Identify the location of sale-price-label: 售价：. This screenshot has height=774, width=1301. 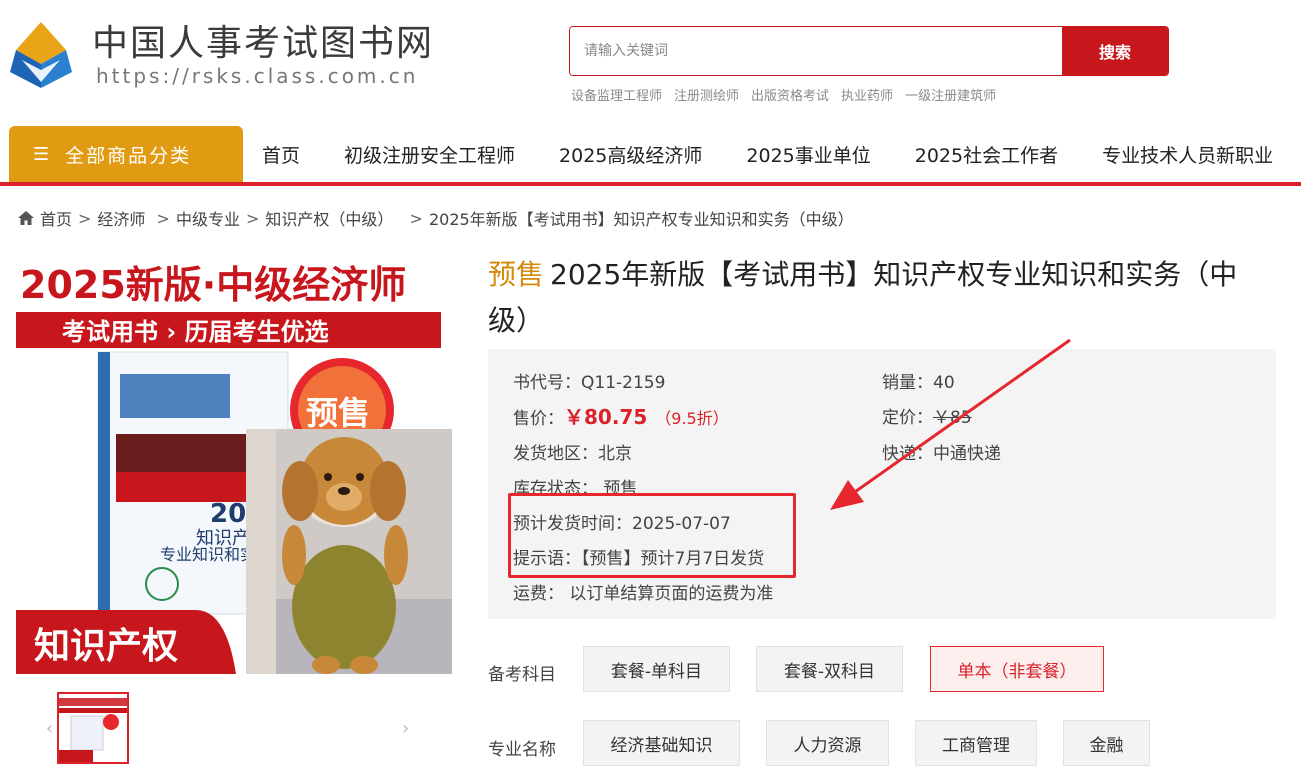
(538, 419).